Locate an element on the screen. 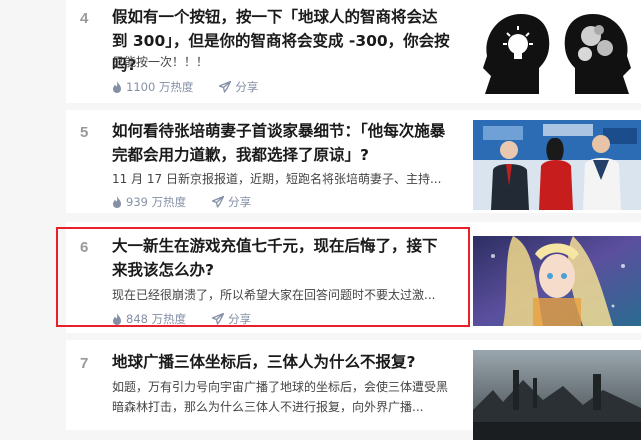 This screenshot has height=440, width=641. item-meta: 939 万热度 分享 is located at coordinates (194, 202).